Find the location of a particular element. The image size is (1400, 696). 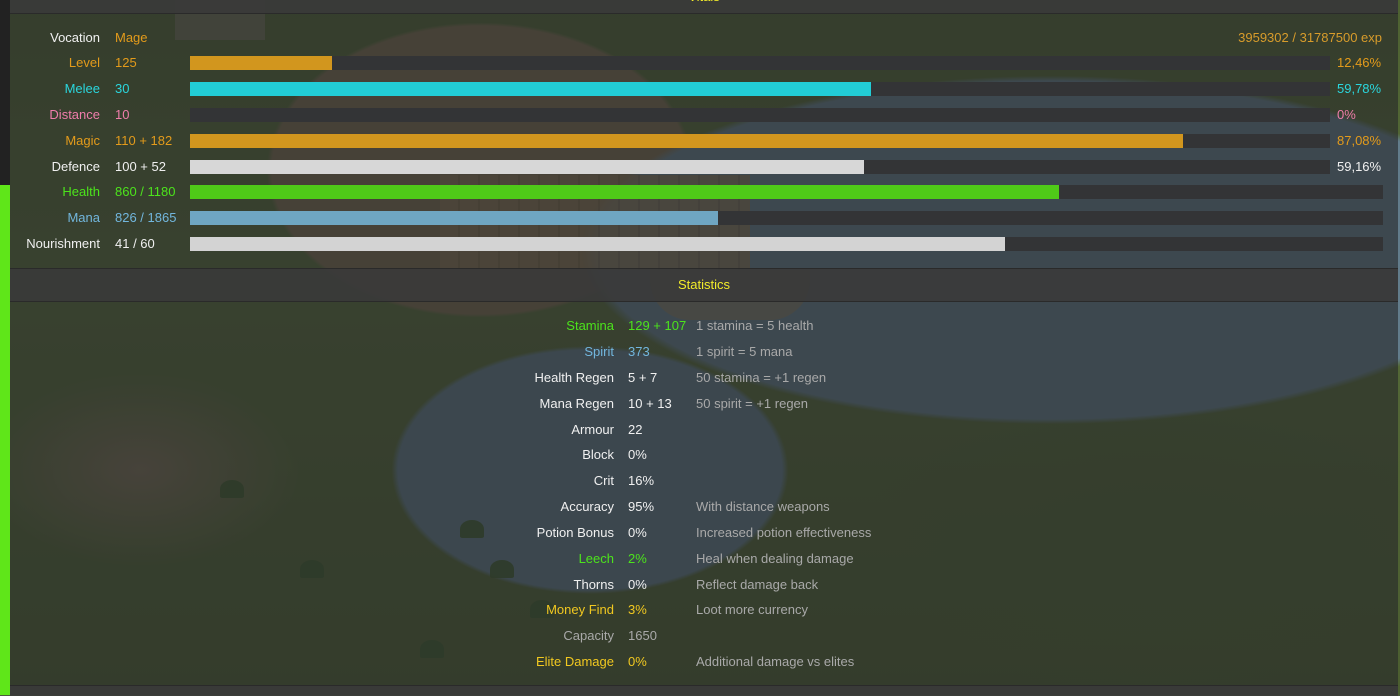

distance-label: Distance is located at coordinates (74, 114).